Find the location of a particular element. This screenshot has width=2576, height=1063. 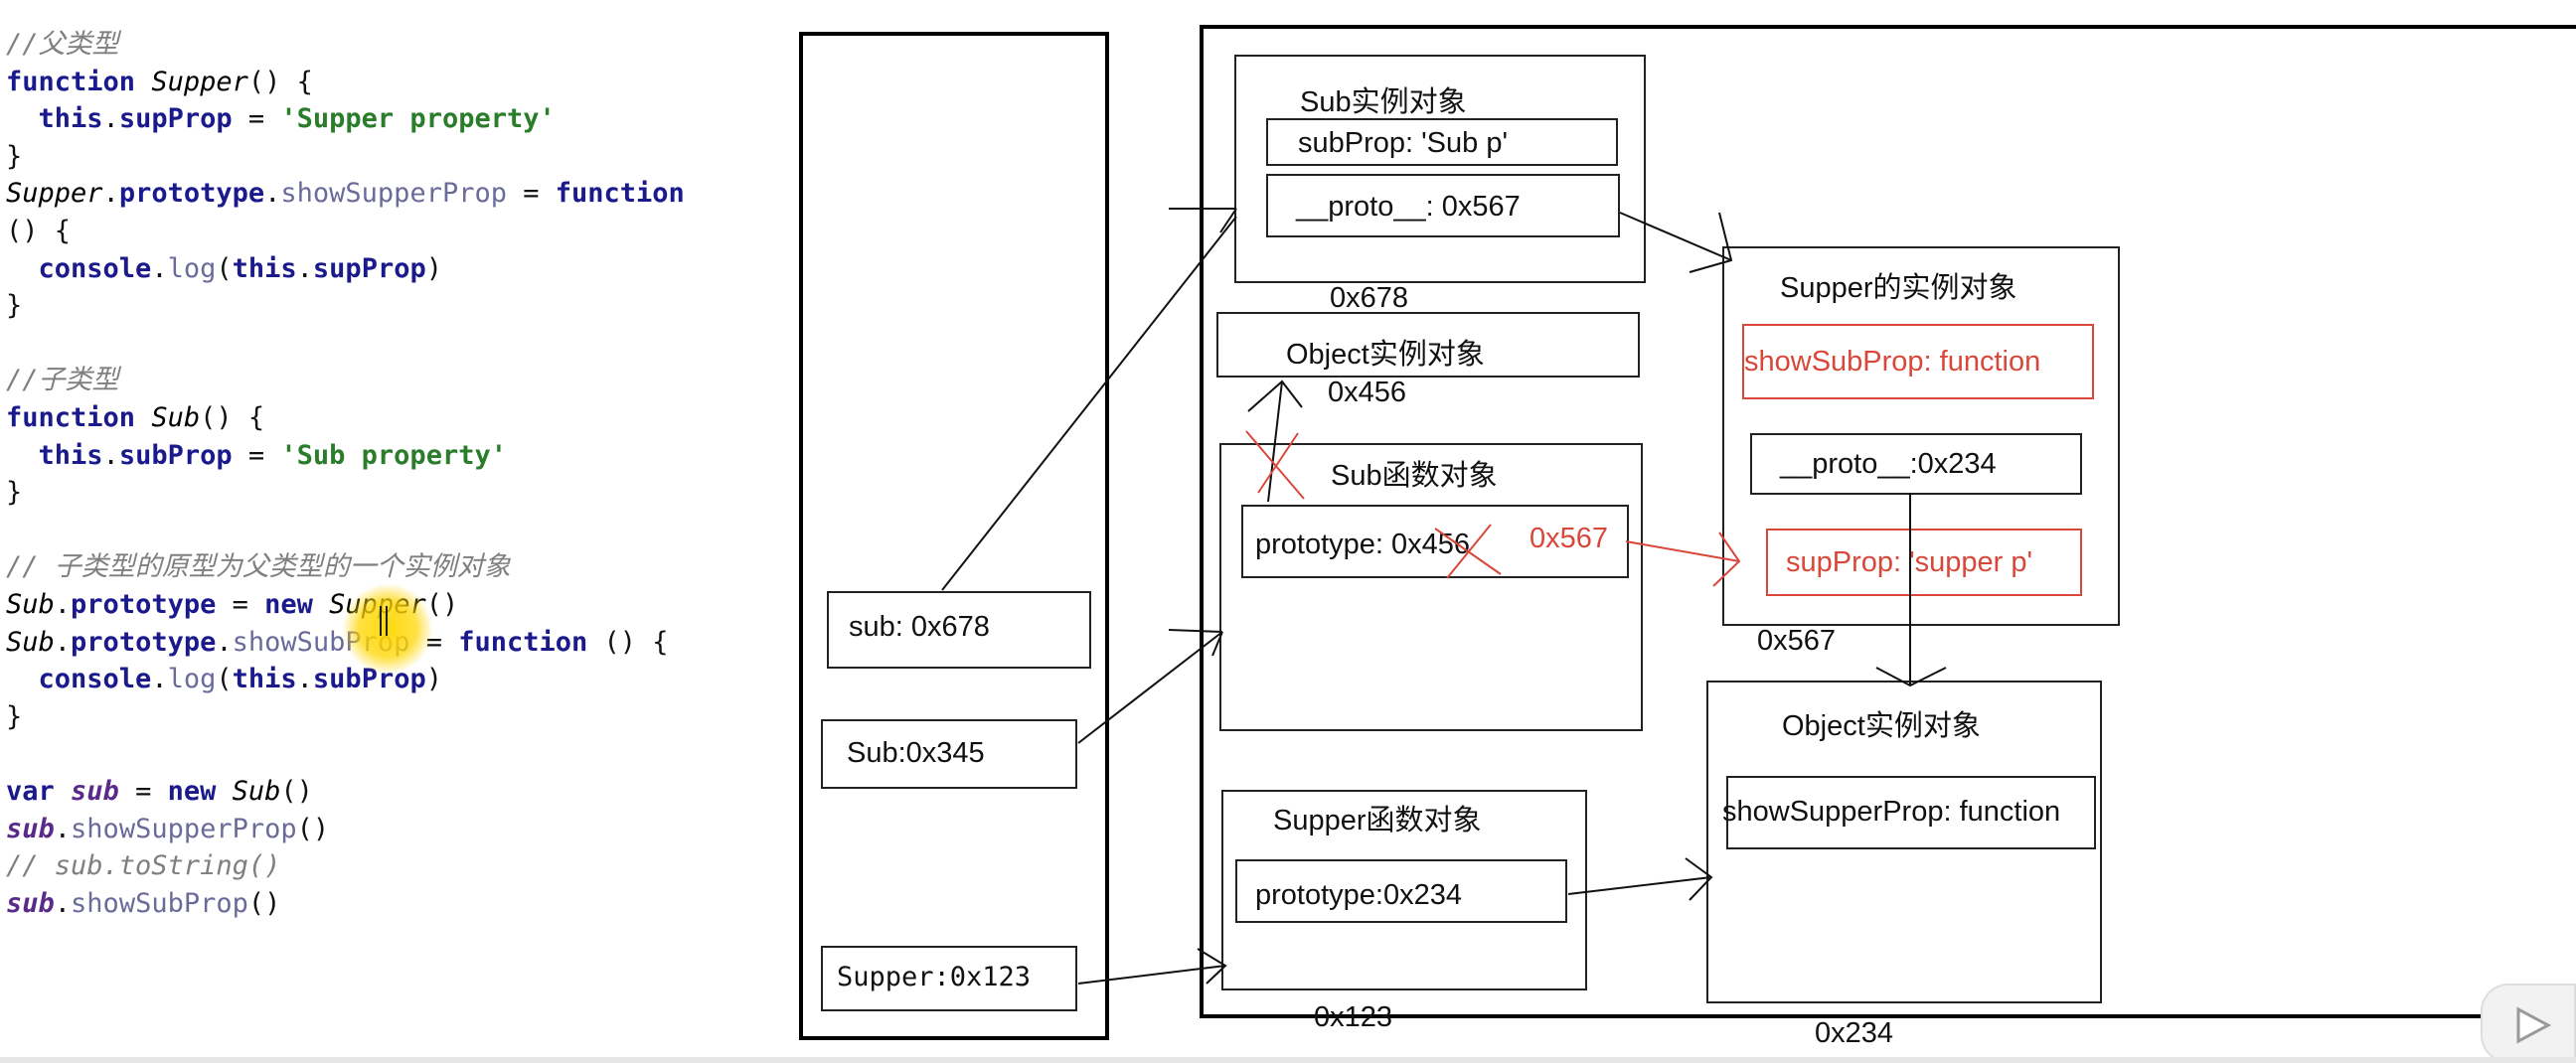

arrowhead-old-prototype is located at coordinates (1275, 396).